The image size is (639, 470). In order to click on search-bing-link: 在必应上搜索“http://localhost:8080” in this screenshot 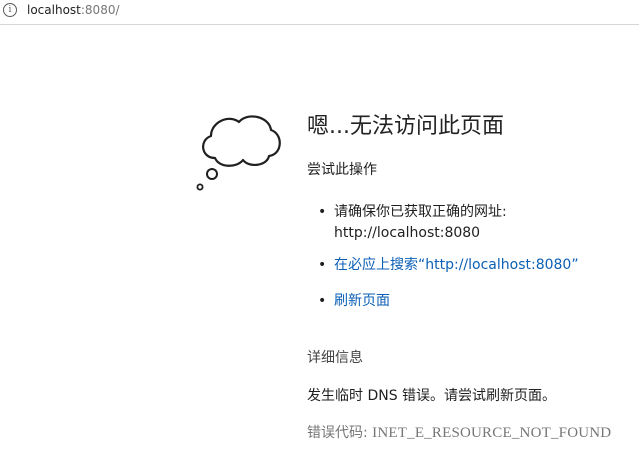, I will do `click(456, 265)`.